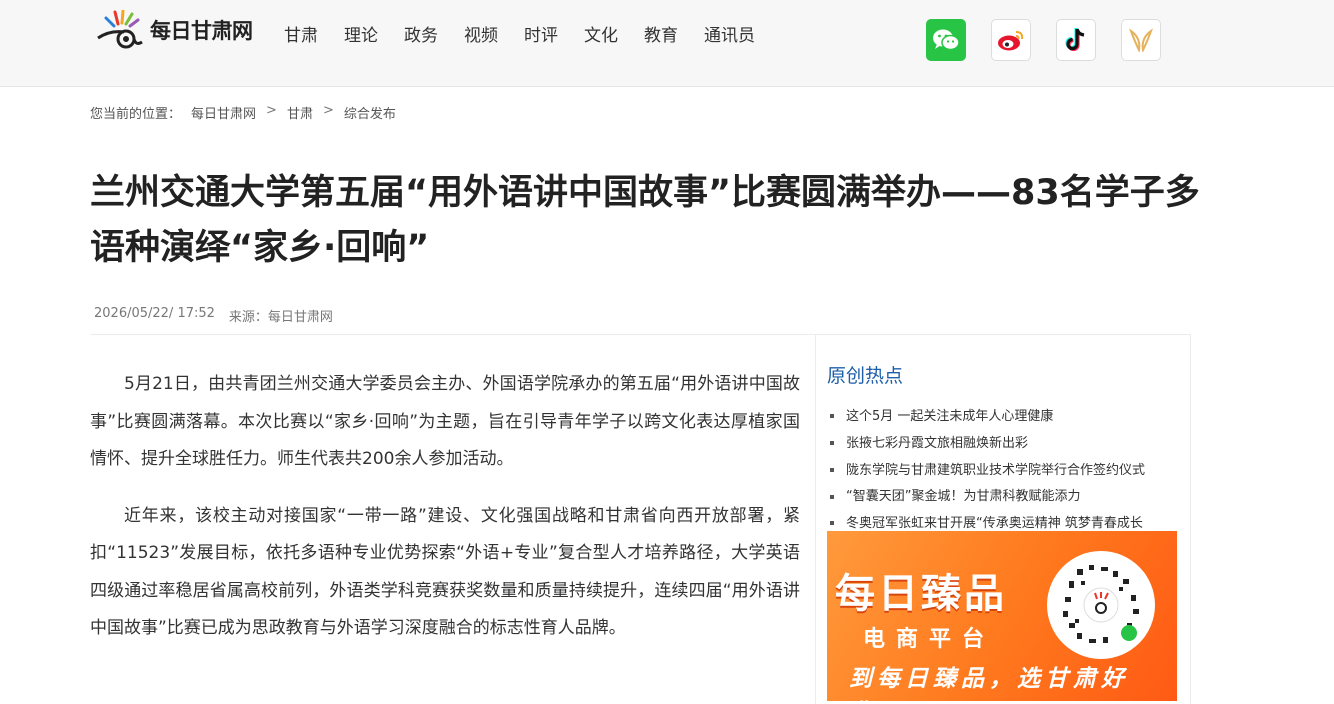  I want to click on nav-item-theory: 理论, so click(361, 36).